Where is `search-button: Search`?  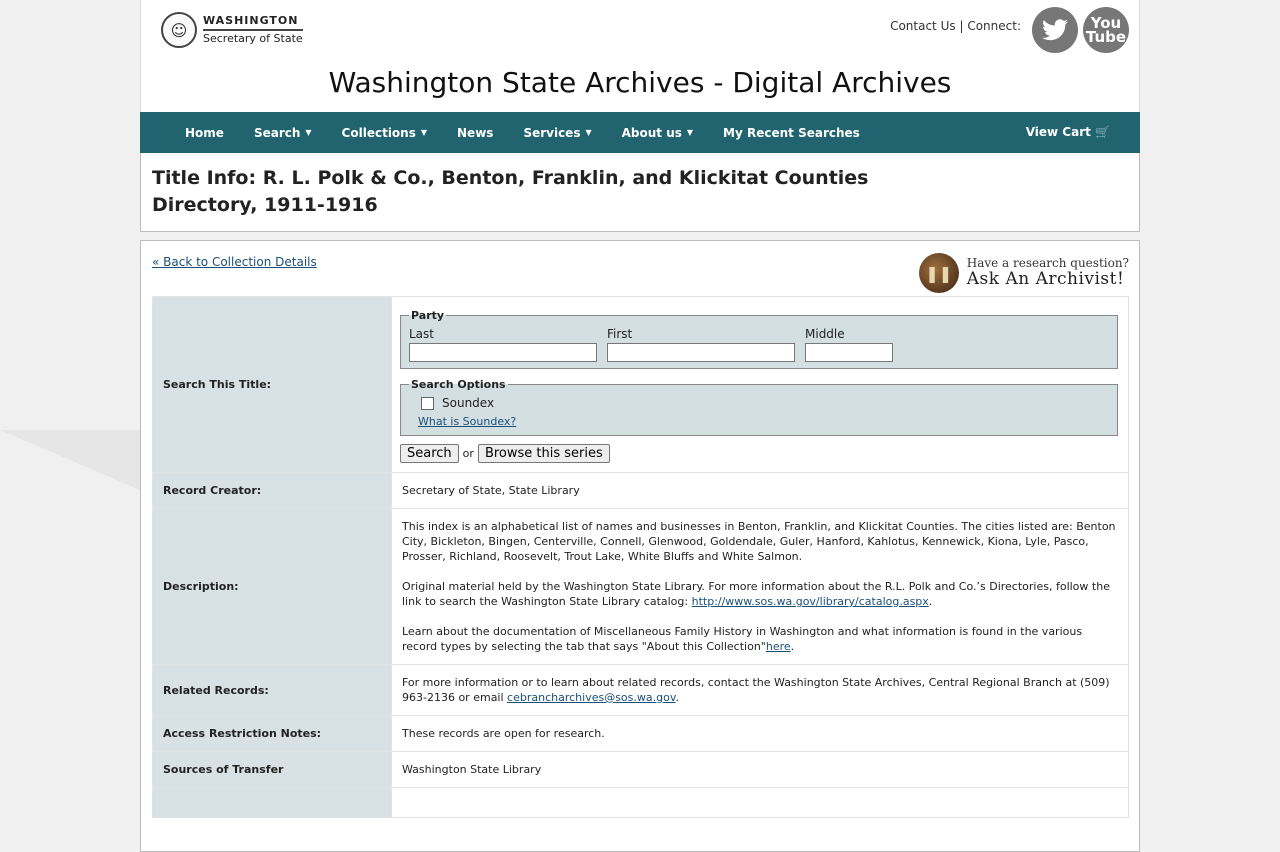
search-button: Search is located at coordinates (429, 453).